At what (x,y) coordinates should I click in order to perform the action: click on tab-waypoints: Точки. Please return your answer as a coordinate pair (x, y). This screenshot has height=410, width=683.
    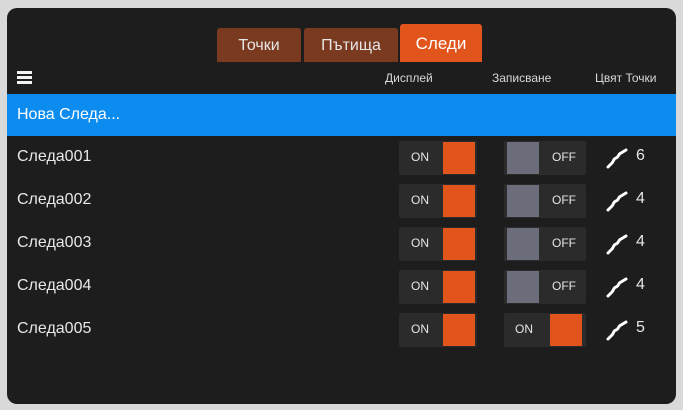
    Looking at the image, I should click on (259, 45).